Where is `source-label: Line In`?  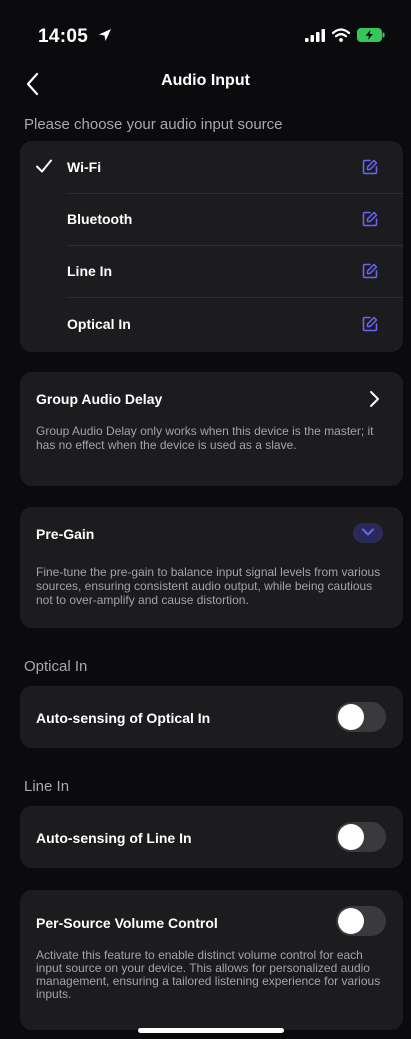
source-label: Line In is located at coordinates (90, 271).